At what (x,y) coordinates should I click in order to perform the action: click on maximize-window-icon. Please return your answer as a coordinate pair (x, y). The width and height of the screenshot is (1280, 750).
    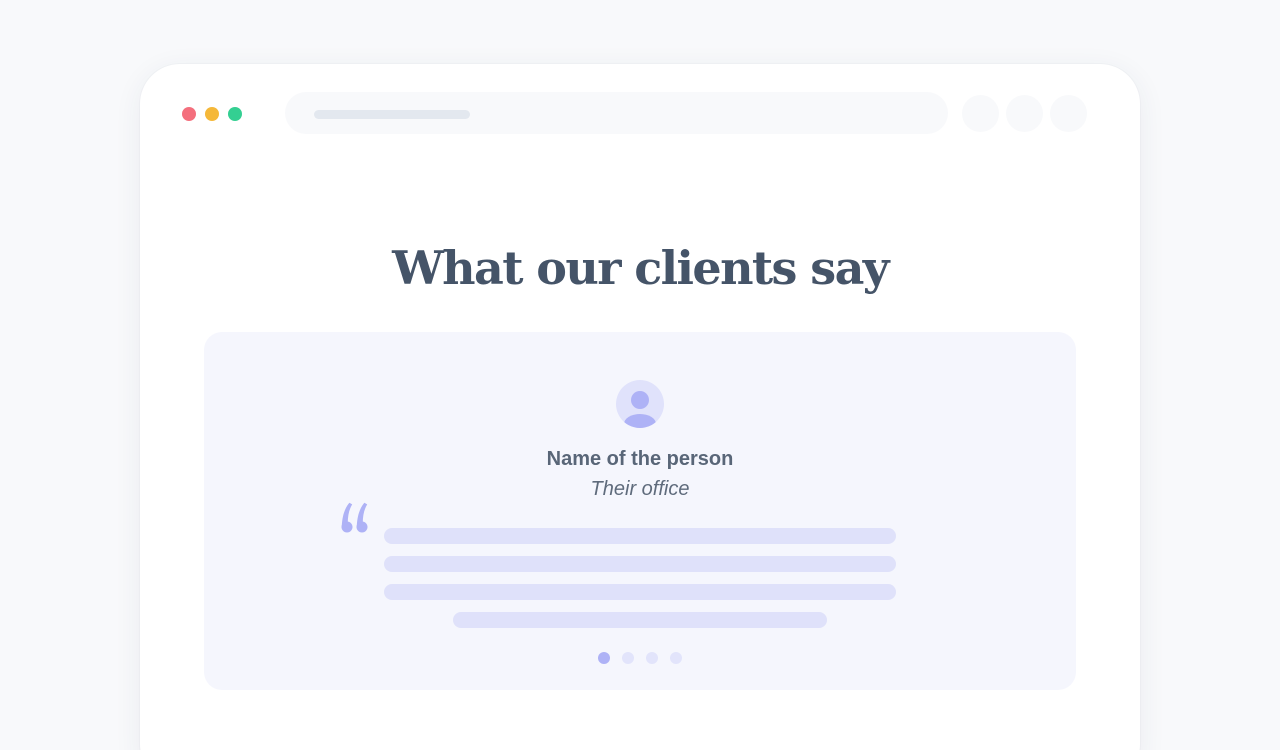
    Looking at the image, I should click on (235, 114).